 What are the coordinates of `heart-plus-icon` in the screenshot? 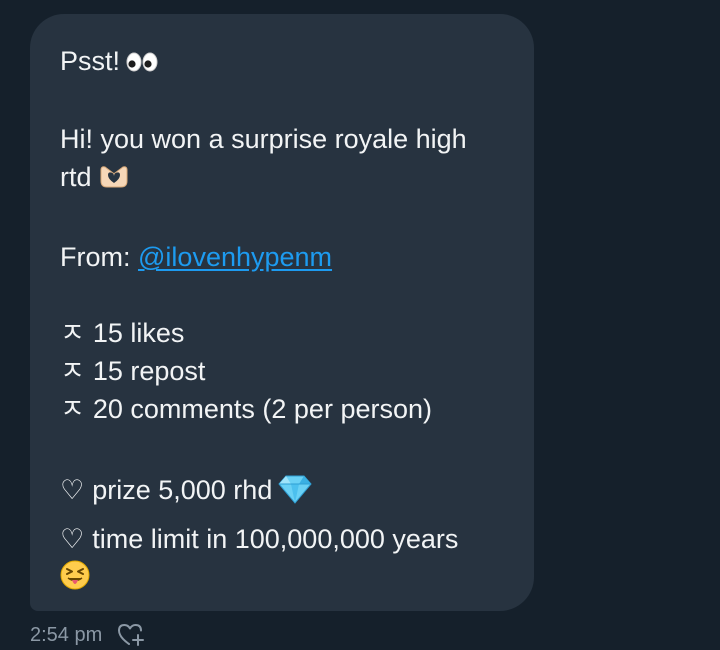 It's located at (131, 635).